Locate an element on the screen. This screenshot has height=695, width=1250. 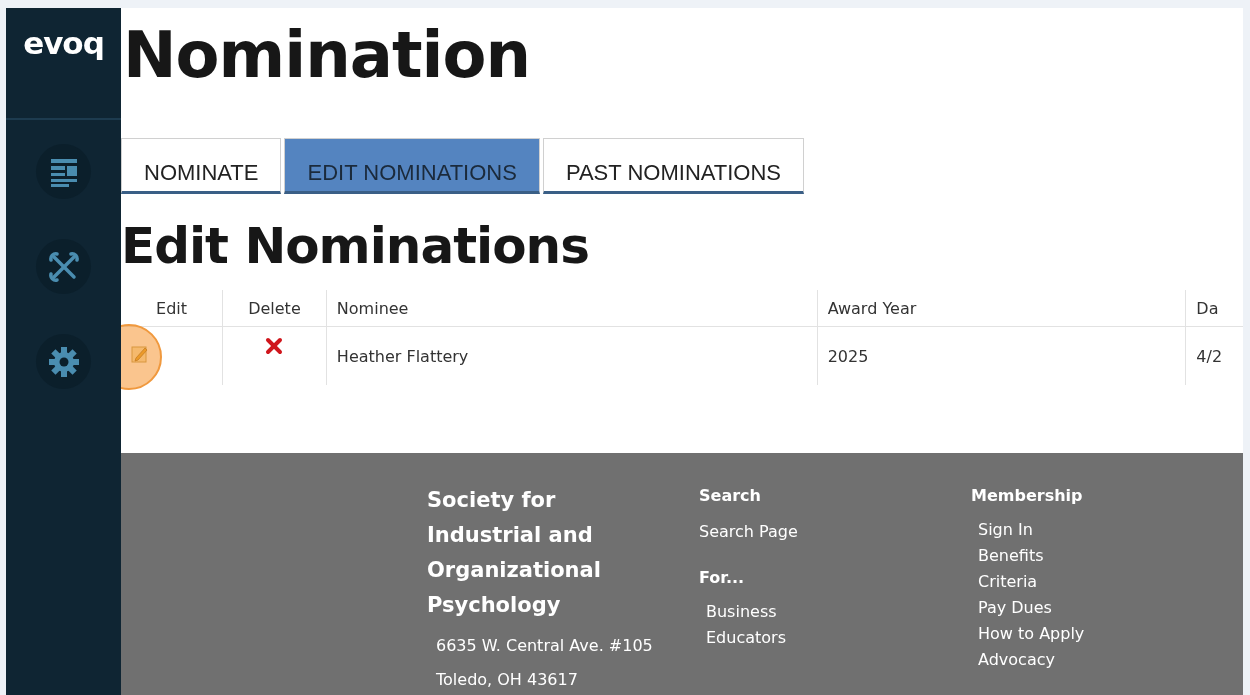
footer-link: Pay Dues is located at coordinates (1110, 608).